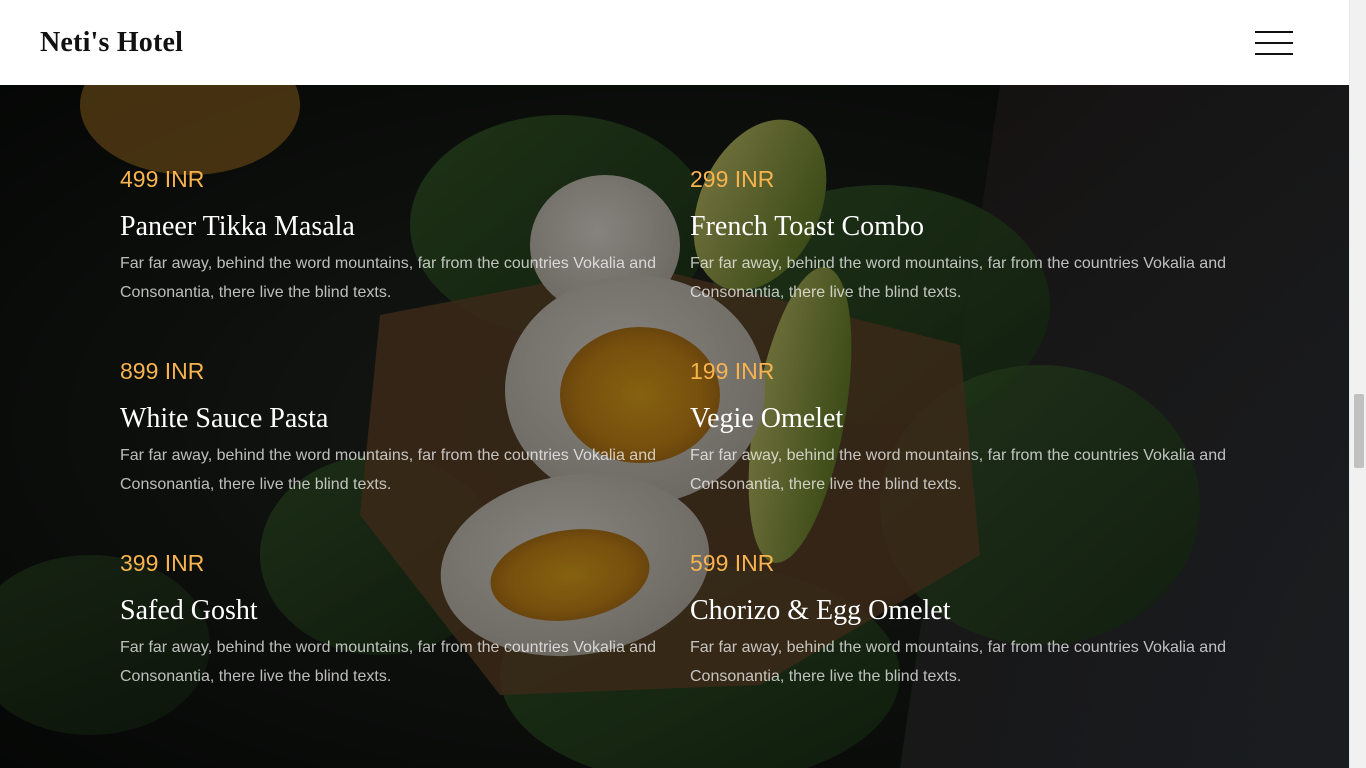 This screenshot has height=768, width=1366. Describe the element at coordinates (807, 226) in the screenshot. I see `item-name: French Toast Combo` at that location.